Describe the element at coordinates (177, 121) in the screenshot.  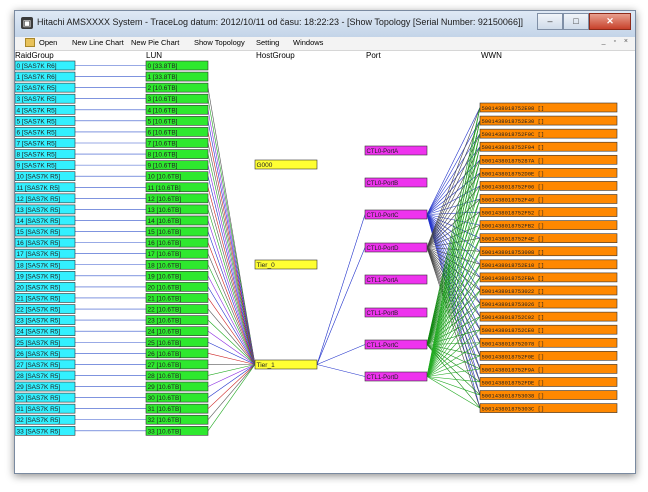
I see `lun-node: 5 [10.6TB]` at that location.